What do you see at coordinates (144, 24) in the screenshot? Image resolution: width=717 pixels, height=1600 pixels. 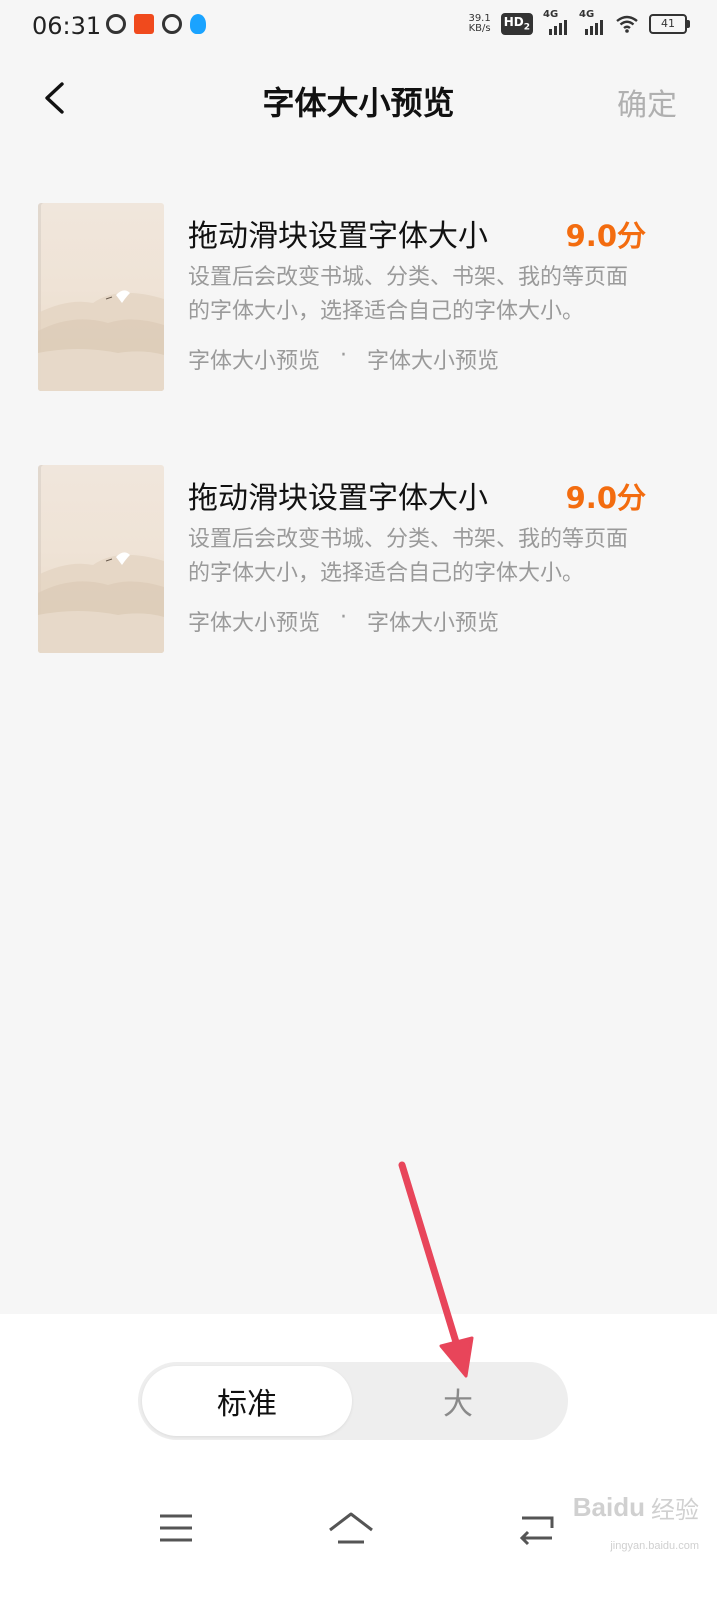 I see `red-app-icon` at bounding box center [144, 24].